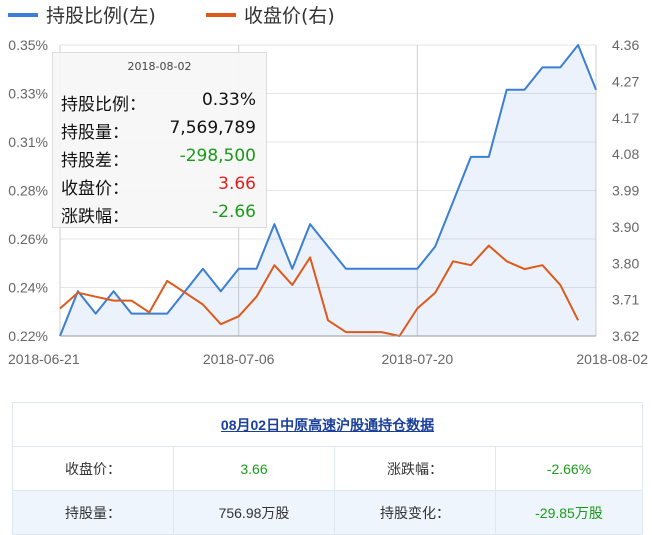 Image resolution: width=652 pixels, height=535 pixels. What do you see at coordinates (228, 100) in the screenshot?
I see `tooltip-value: 0.33%` at bounding box center [228, 100].